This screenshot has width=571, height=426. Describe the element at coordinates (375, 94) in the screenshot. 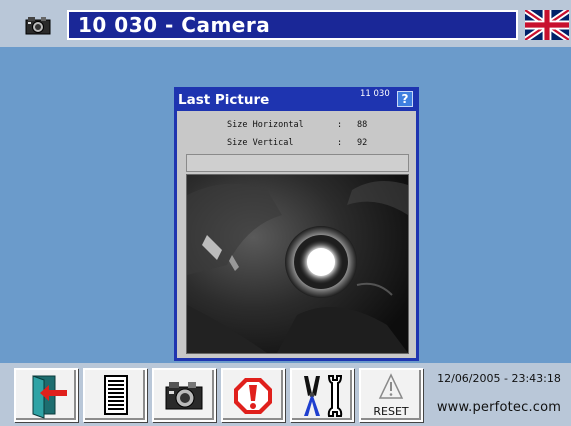

I see `dialog-number: 11 030` at that location.